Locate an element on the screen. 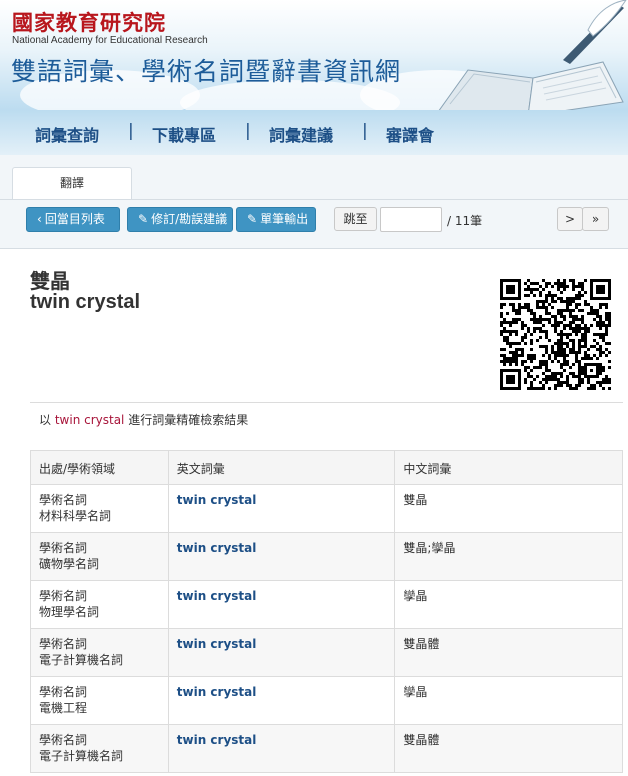 This screenshot has width=628, height=776. suggest-edit-button: ✎ 修訂/勘誤建議 is located at coordinates (180, 219).